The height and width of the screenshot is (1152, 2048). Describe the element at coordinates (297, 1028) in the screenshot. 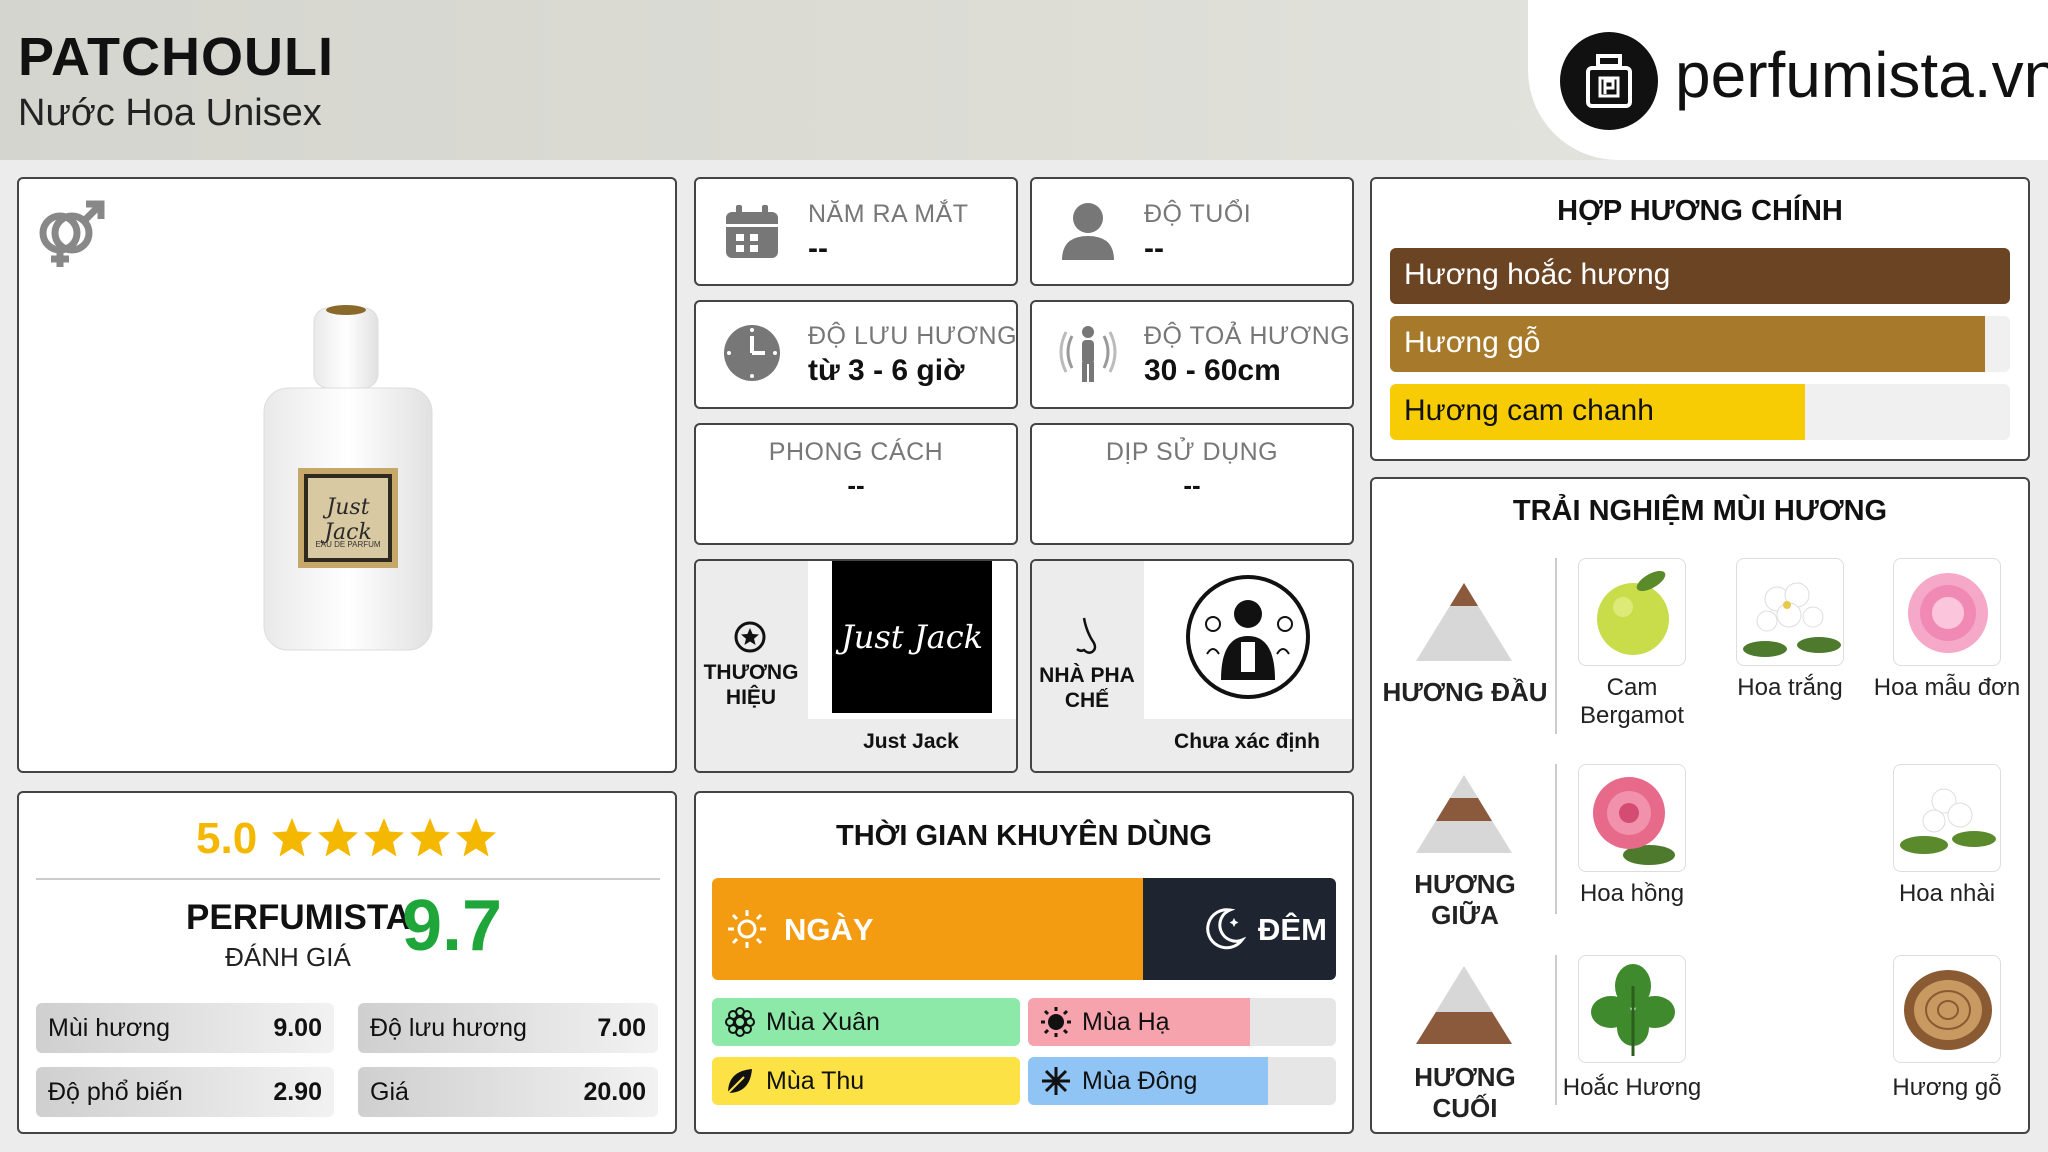

I see `score-value: 9.00` at that location.